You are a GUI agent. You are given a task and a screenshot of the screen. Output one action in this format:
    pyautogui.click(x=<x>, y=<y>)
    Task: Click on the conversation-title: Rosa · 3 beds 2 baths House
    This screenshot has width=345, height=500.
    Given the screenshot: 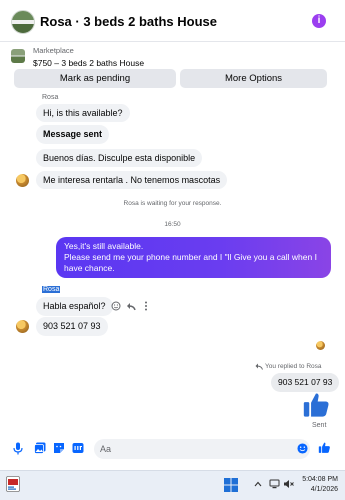 What is the action you would take?
    pyautogui.click(x=128, y=21)
    